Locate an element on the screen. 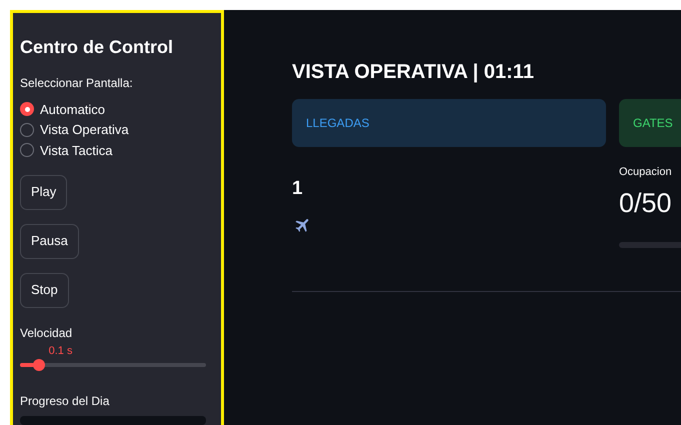 The width and height of the screenshot is (681, 425). page-title: VISTA OPERATIVA | 01:11 is located at coordinates (413, 72).